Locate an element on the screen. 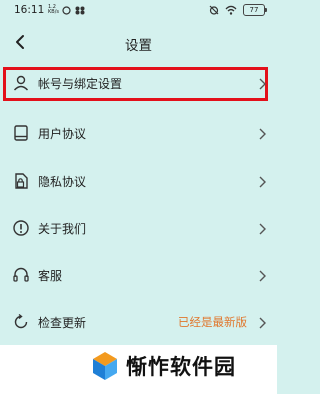 The width and height of the screenshot is (320, 394). status-notification-icons: 1.2 KB/s is located at coordinates (66, 10).